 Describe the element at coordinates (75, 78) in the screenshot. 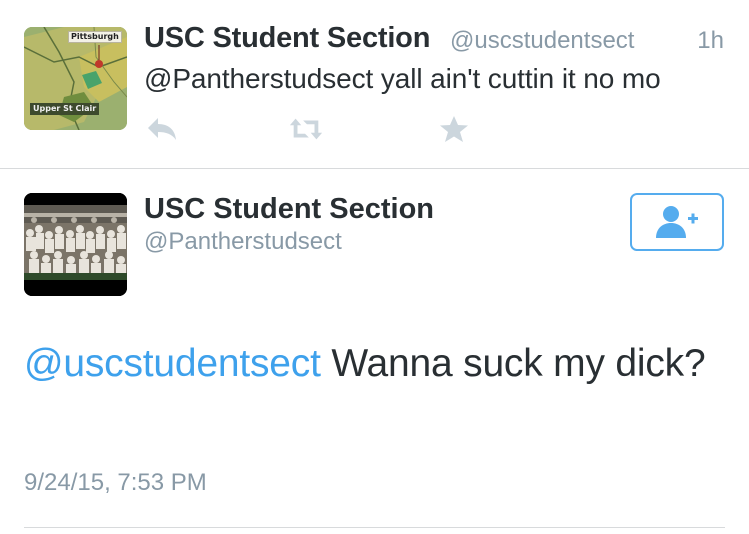

I see `avatar: Pittsburgh Upper St Clair` at that location.